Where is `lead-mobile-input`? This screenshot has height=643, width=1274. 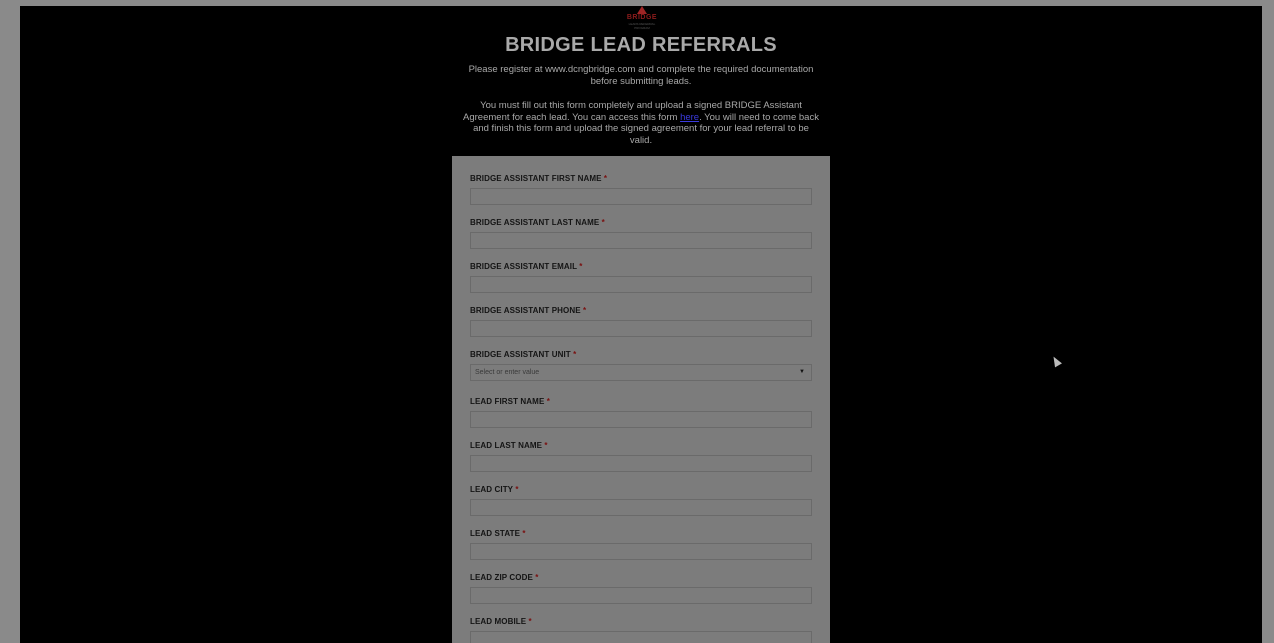 lead-mobile-input is located at coordinates (641, 637).